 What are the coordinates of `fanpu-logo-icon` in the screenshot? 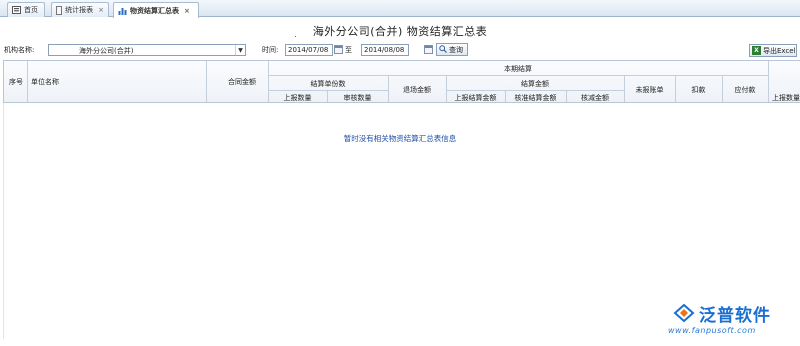 It's located at (684, 313).